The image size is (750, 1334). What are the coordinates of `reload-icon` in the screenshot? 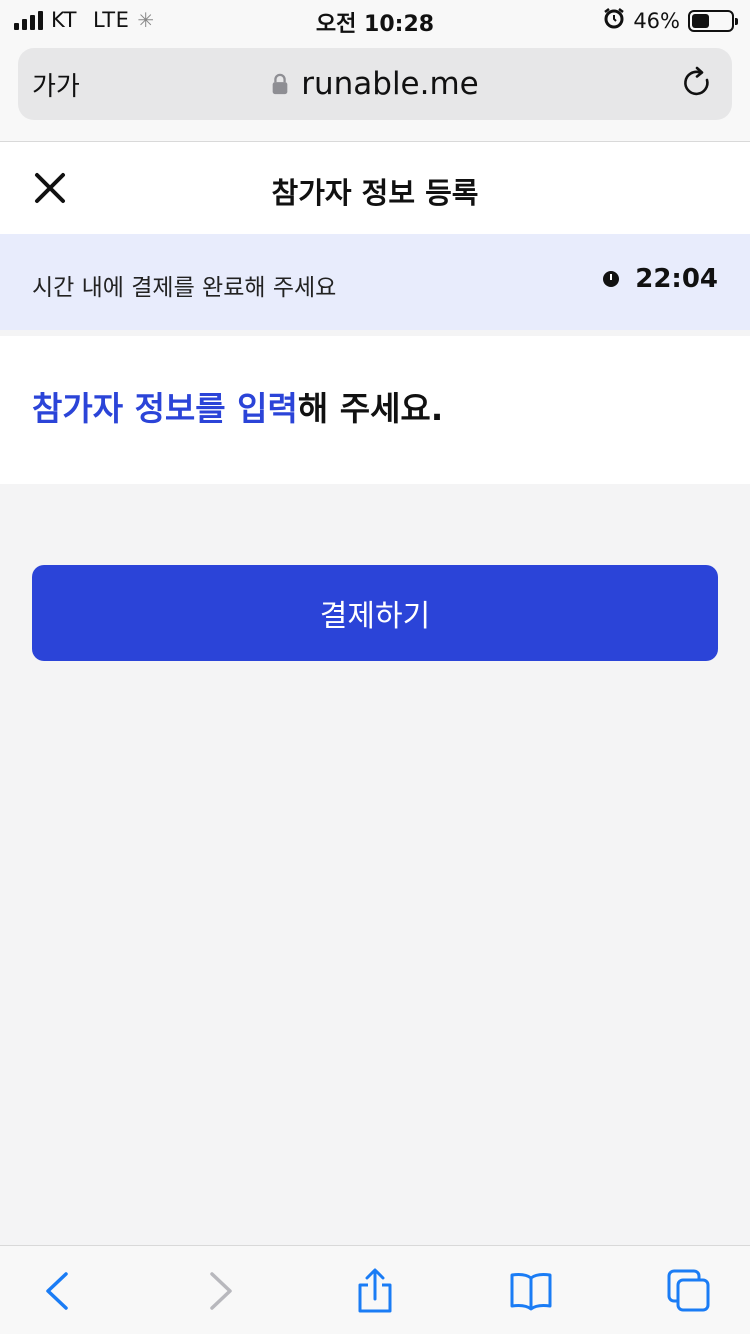 It's located at (697, 83).